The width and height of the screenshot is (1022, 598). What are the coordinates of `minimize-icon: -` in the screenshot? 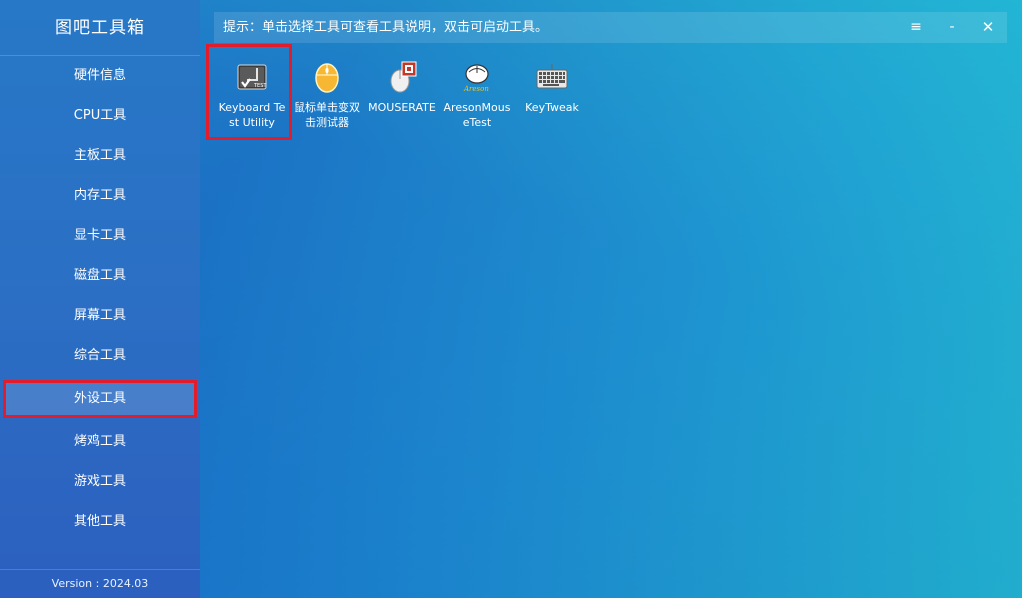 It's located at (952, 27).